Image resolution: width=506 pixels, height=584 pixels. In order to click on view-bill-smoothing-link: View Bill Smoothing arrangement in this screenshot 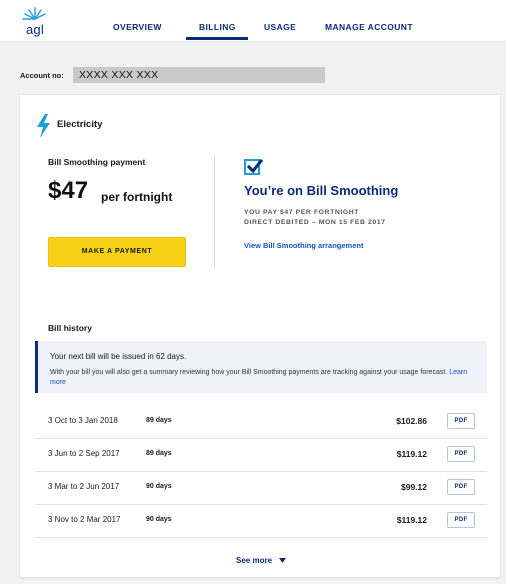, I will do `click(303, 245)`.